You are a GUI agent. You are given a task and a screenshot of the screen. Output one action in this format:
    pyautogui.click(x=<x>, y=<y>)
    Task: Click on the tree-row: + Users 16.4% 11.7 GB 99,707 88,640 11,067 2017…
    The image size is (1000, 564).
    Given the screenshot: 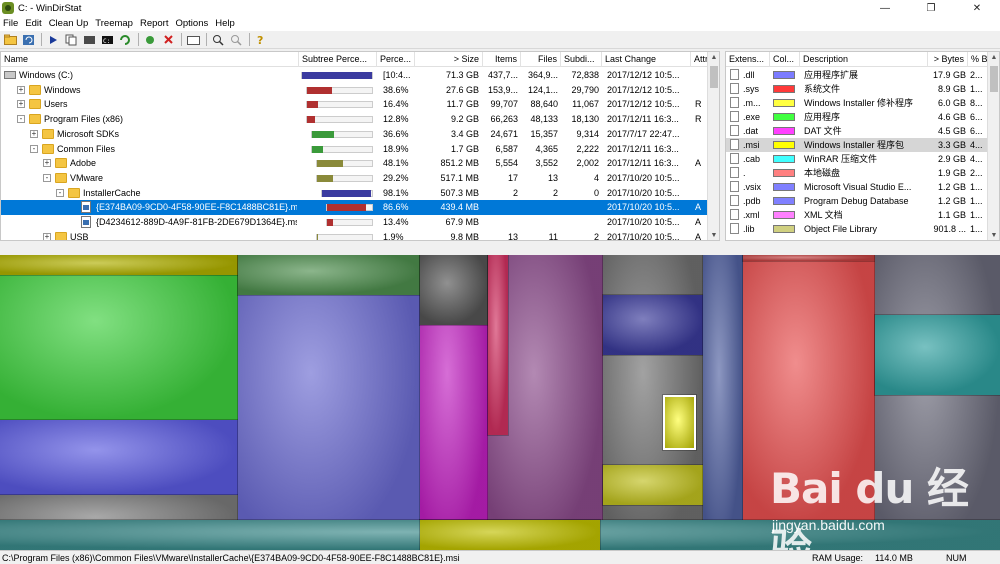 What is the action you would take?
    pyautogui.click(x=354, y=104)
    